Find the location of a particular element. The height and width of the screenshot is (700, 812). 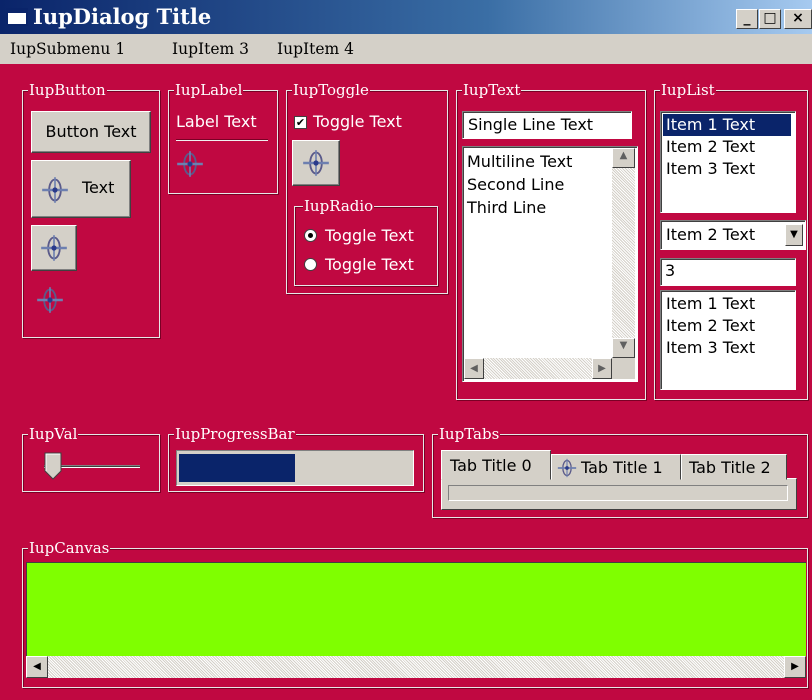

slider-thumb is located at coordinates (53, 466).